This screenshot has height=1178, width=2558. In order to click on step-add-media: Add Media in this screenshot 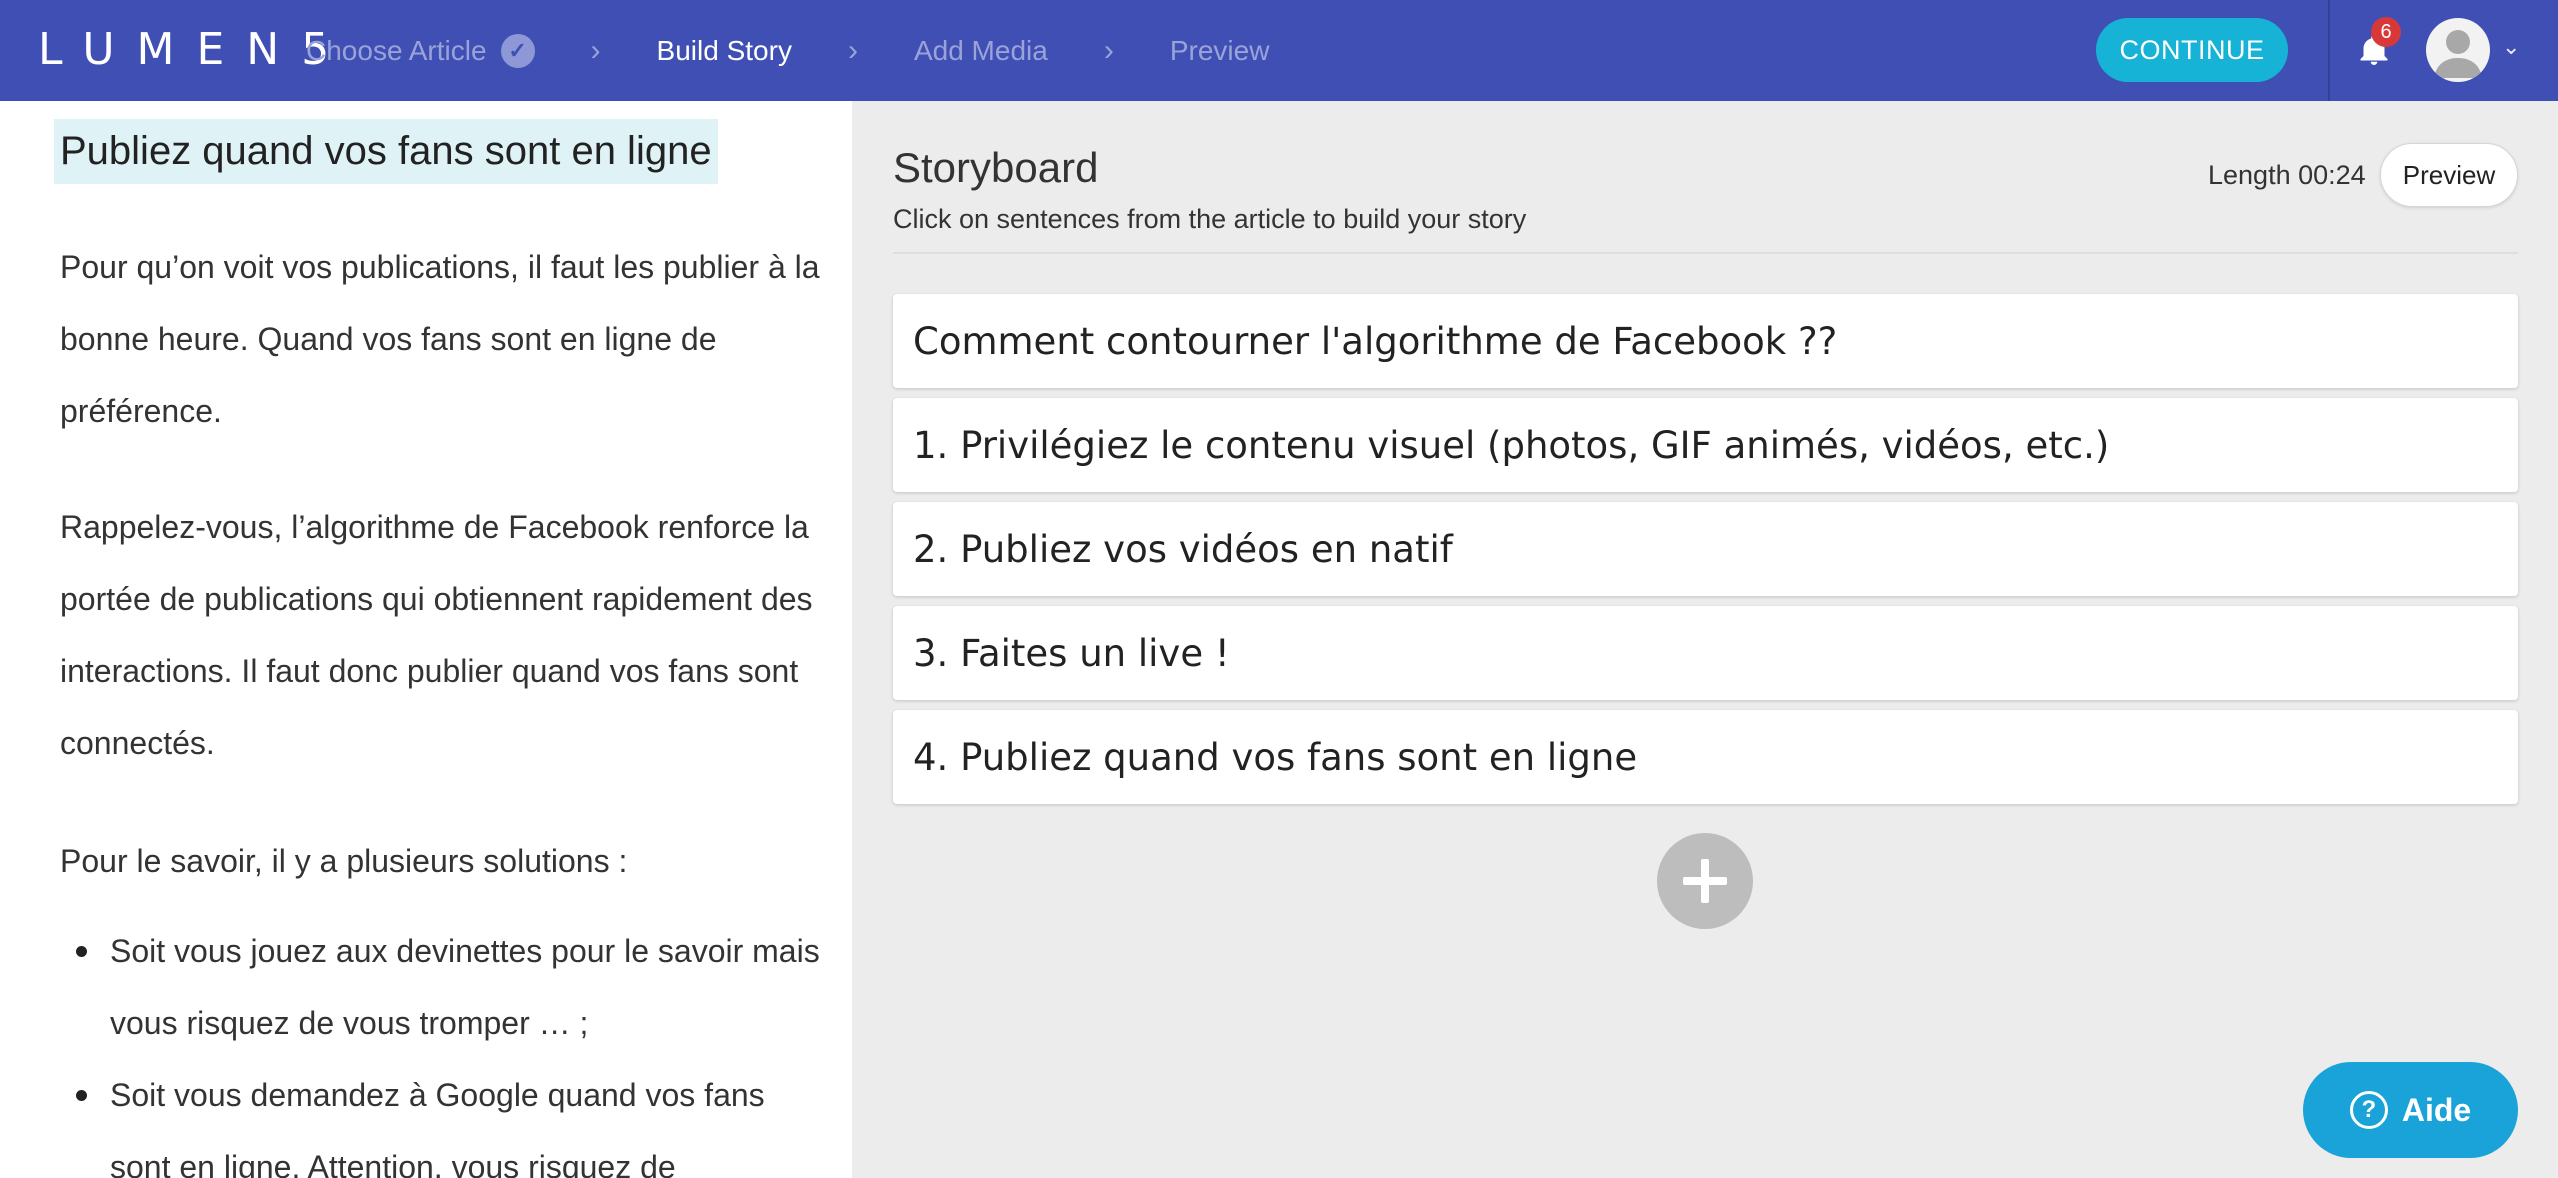, I will do `click(981, 51)`.